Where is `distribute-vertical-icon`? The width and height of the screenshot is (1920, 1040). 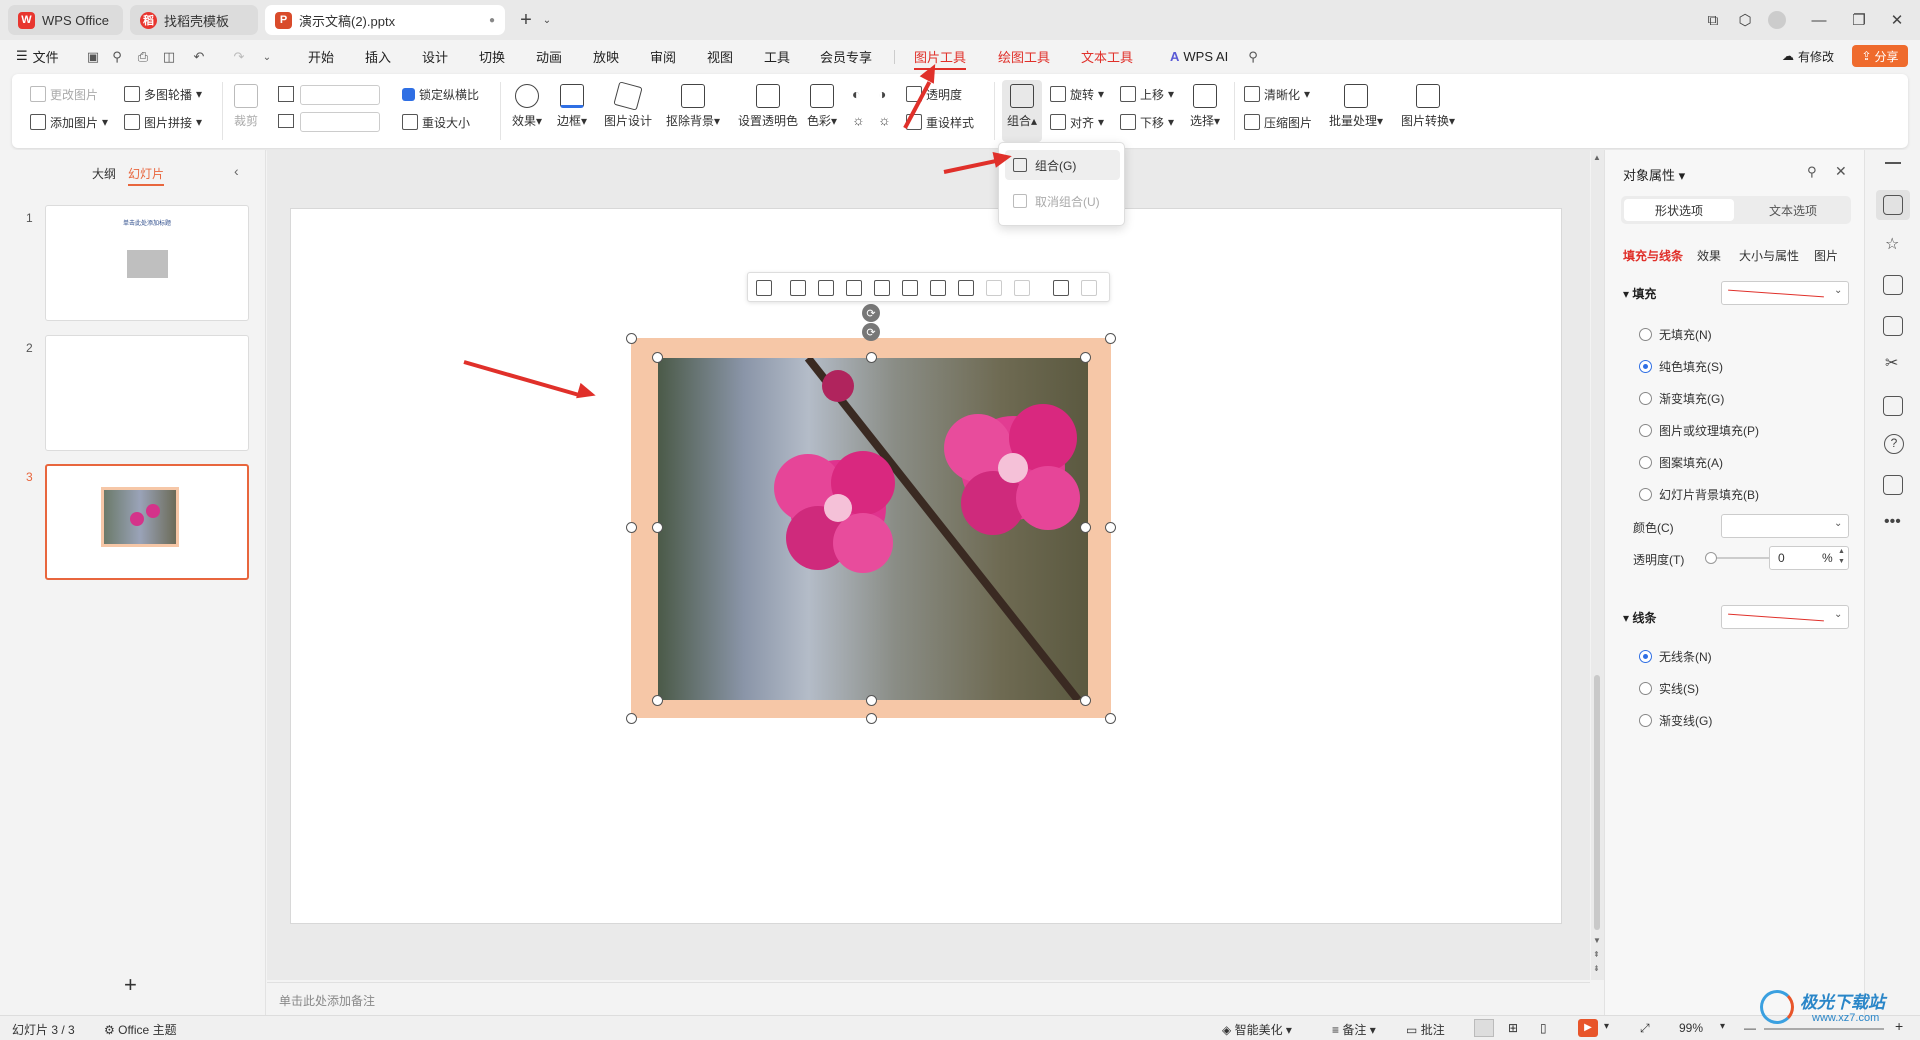
distribute-vertical-icon is located at coordinates (1022, 288).